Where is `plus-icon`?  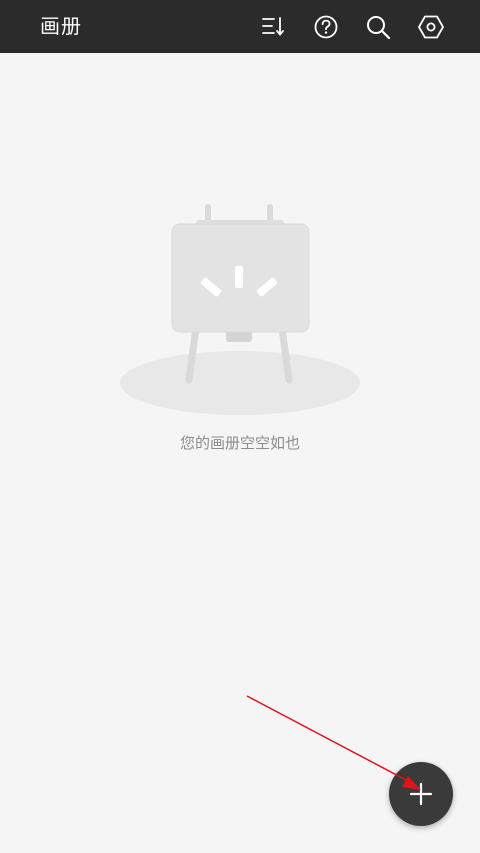 plus-icon is located at coordinates (421, 794).